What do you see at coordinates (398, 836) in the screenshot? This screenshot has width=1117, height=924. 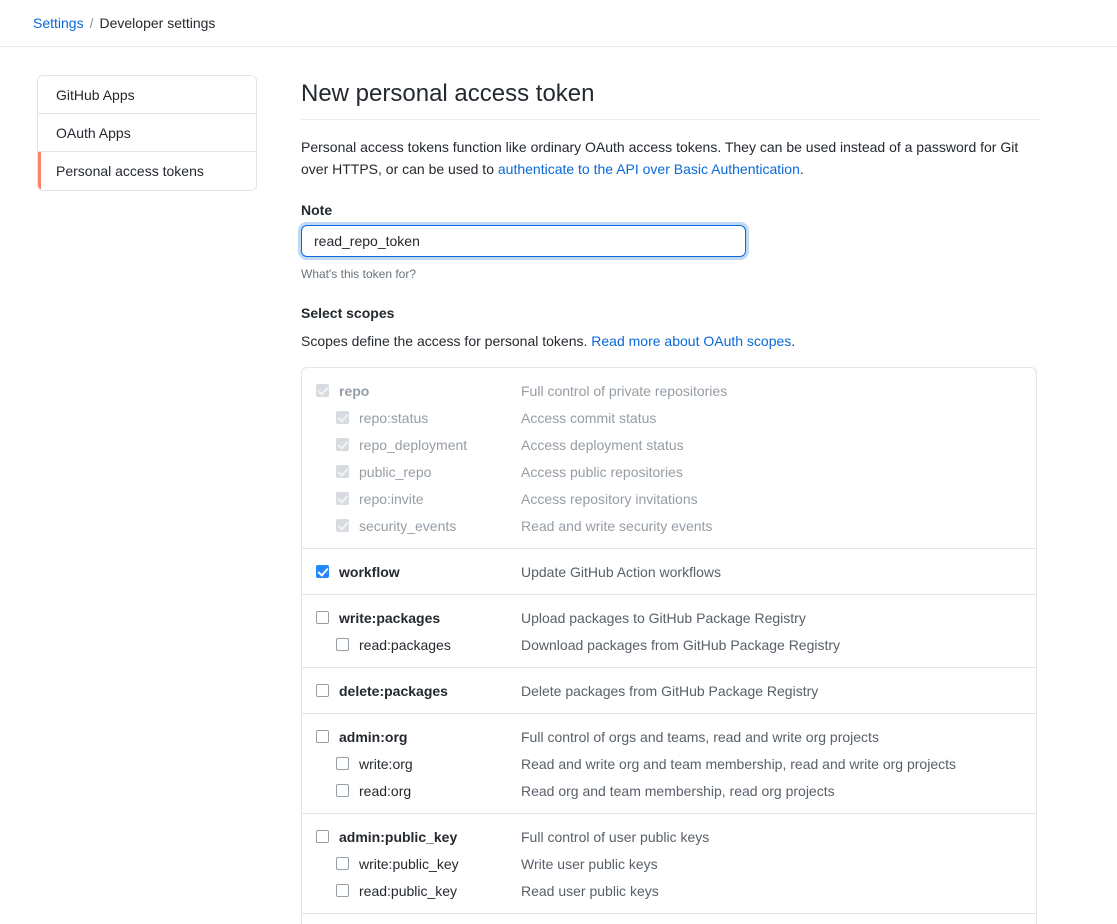 I see `scope-name: admin:public_key` at bounding box center [398, 836].